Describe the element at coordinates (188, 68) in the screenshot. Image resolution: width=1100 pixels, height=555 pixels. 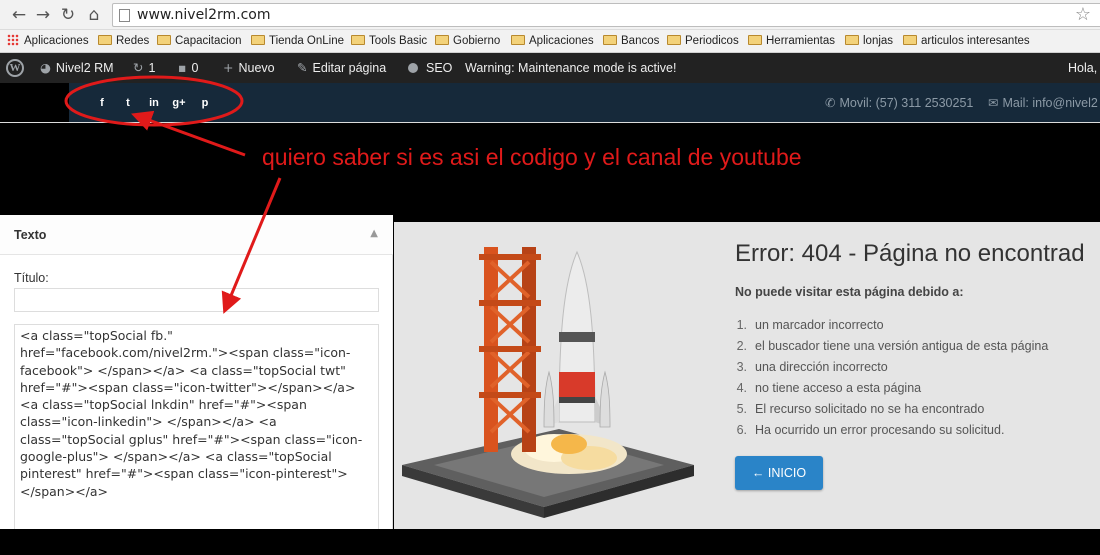
I see `adminbar-comments: ▪ 0` at that location.